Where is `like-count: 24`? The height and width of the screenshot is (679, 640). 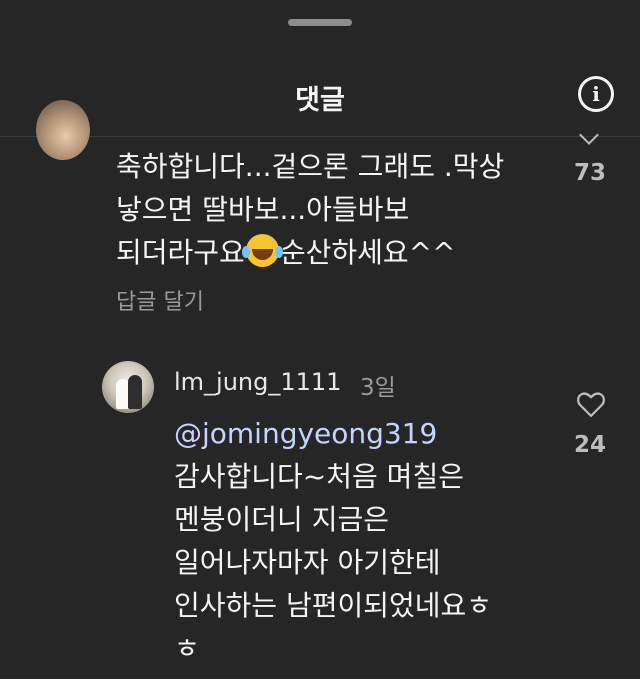 like-count: 24 is located at coordinates (589, 445).